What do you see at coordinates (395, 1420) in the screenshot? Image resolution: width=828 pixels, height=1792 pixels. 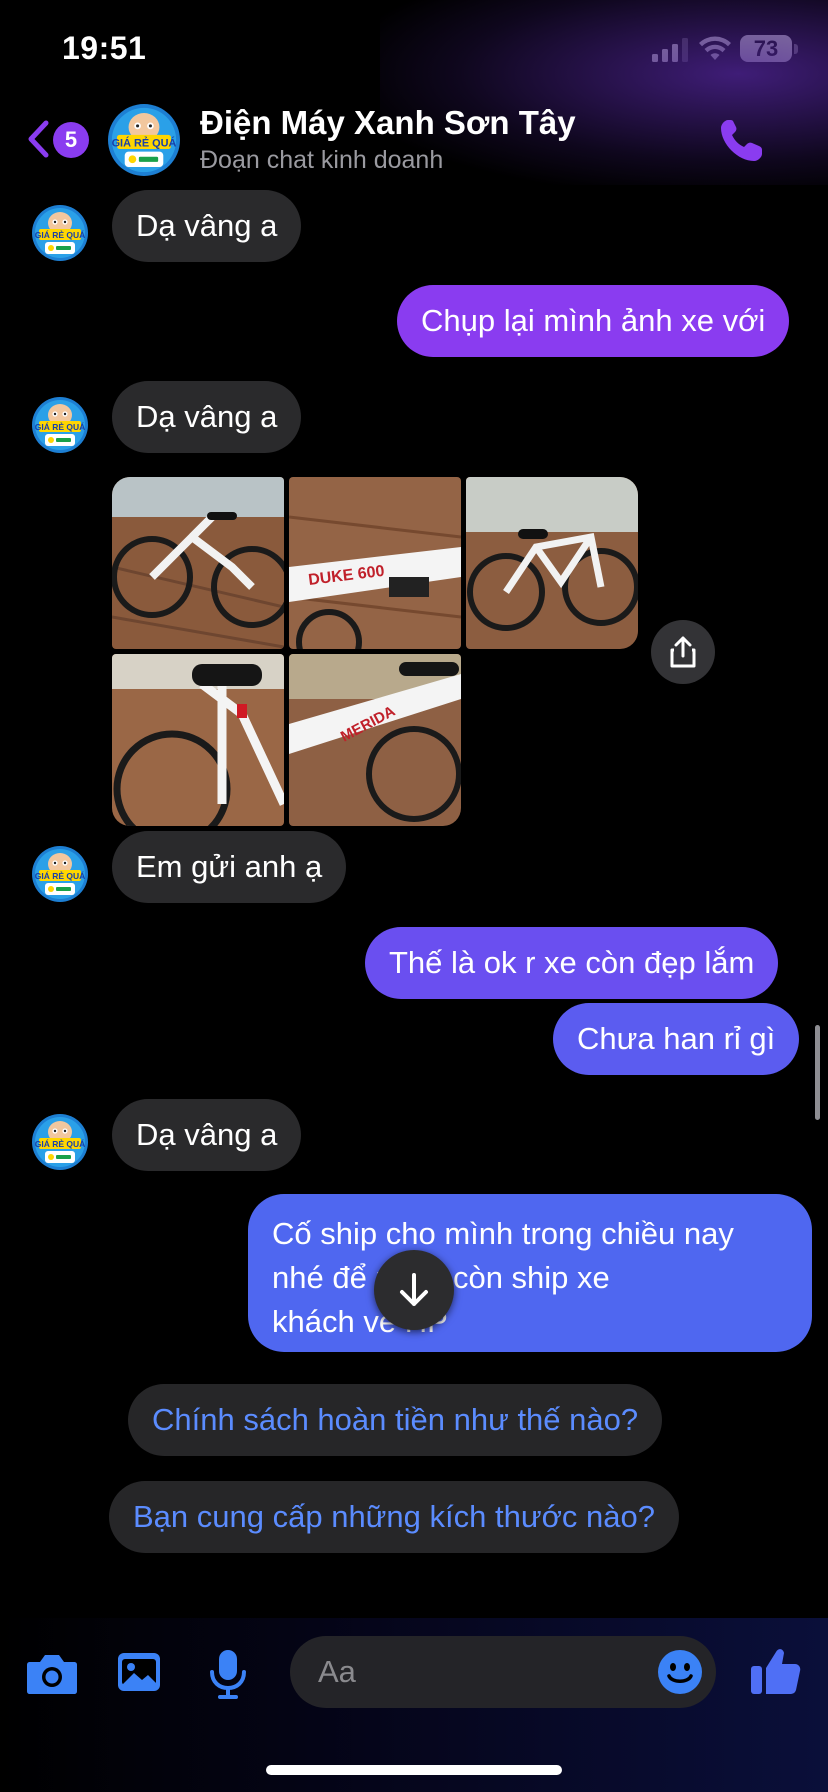 I see `suggested-reply: Chính sách hoàn tiền như thế nào?` at bounding box center [395, 1420].